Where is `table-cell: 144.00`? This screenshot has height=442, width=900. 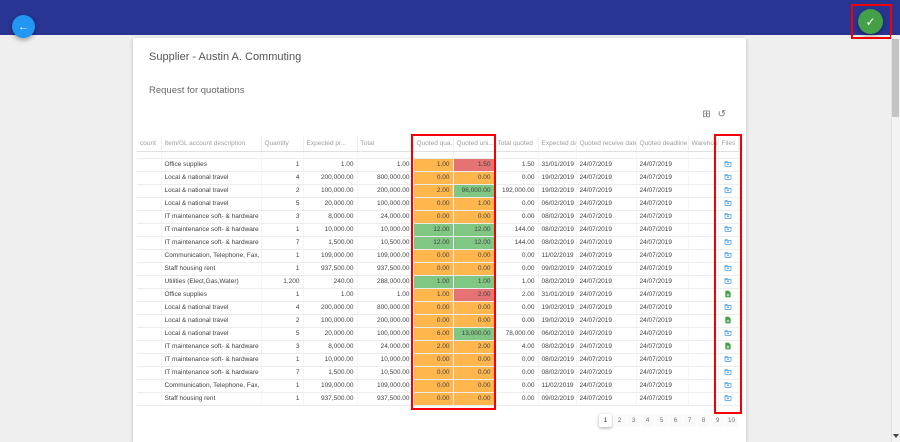
table-cell: 144.00 is located at coordinates (516, 243).